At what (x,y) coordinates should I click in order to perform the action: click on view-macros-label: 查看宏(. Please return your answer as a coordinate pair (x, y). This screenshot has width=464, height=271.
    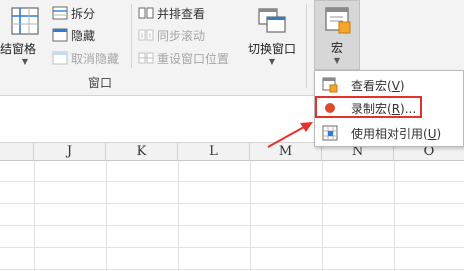
    Looking at the image, I should click on (371, 86).